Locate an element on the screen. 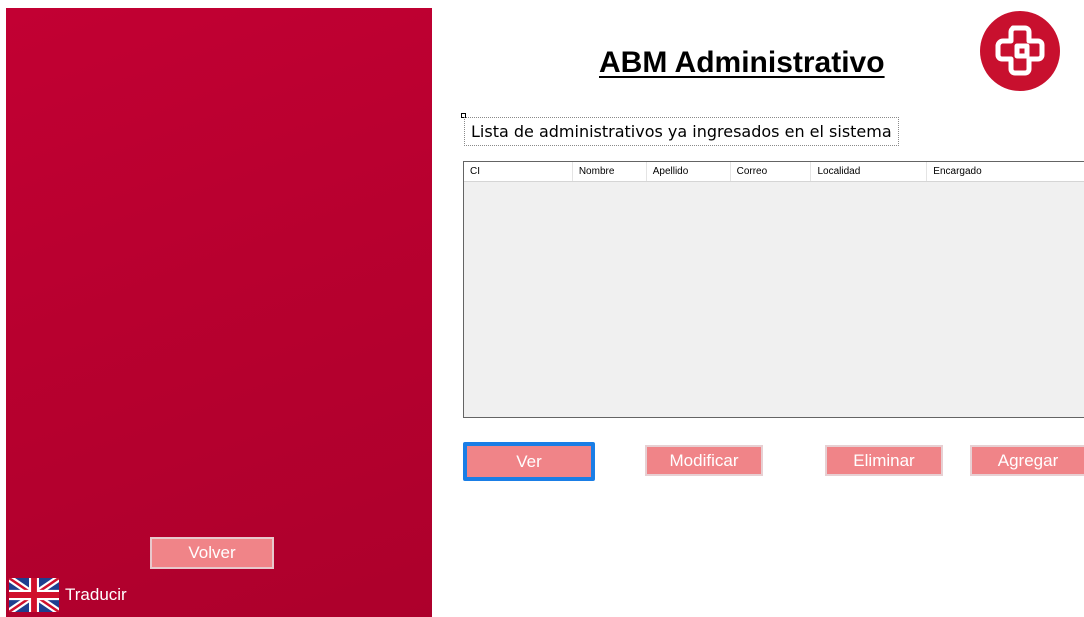  translate-label: Traducir is located at coordinates (96, 595).